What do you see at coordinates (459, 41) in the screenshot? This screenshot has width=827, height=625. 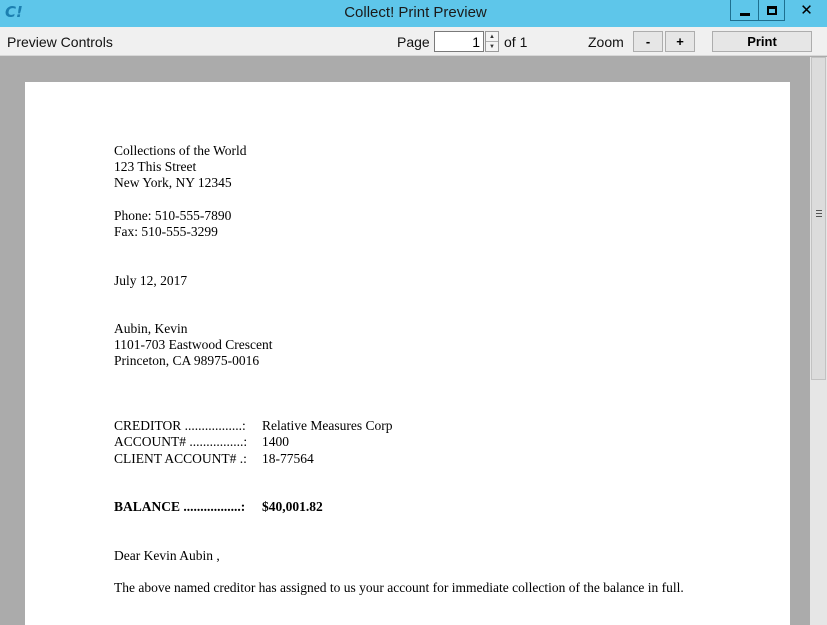 I see `page-number-input` at bounding box center [459, 41].